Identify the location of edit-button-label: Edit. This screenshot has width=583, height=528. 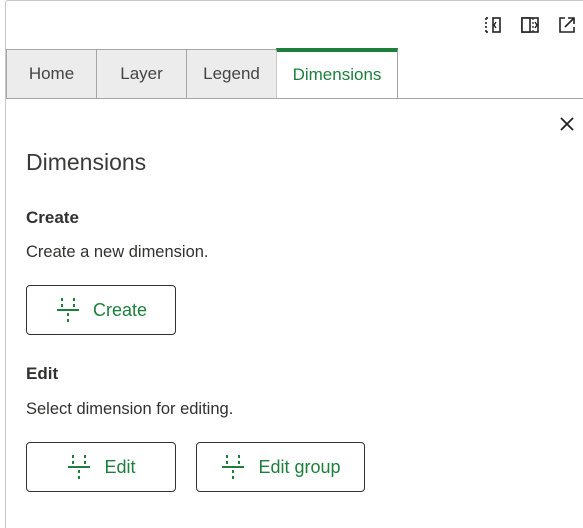
(120, 466).